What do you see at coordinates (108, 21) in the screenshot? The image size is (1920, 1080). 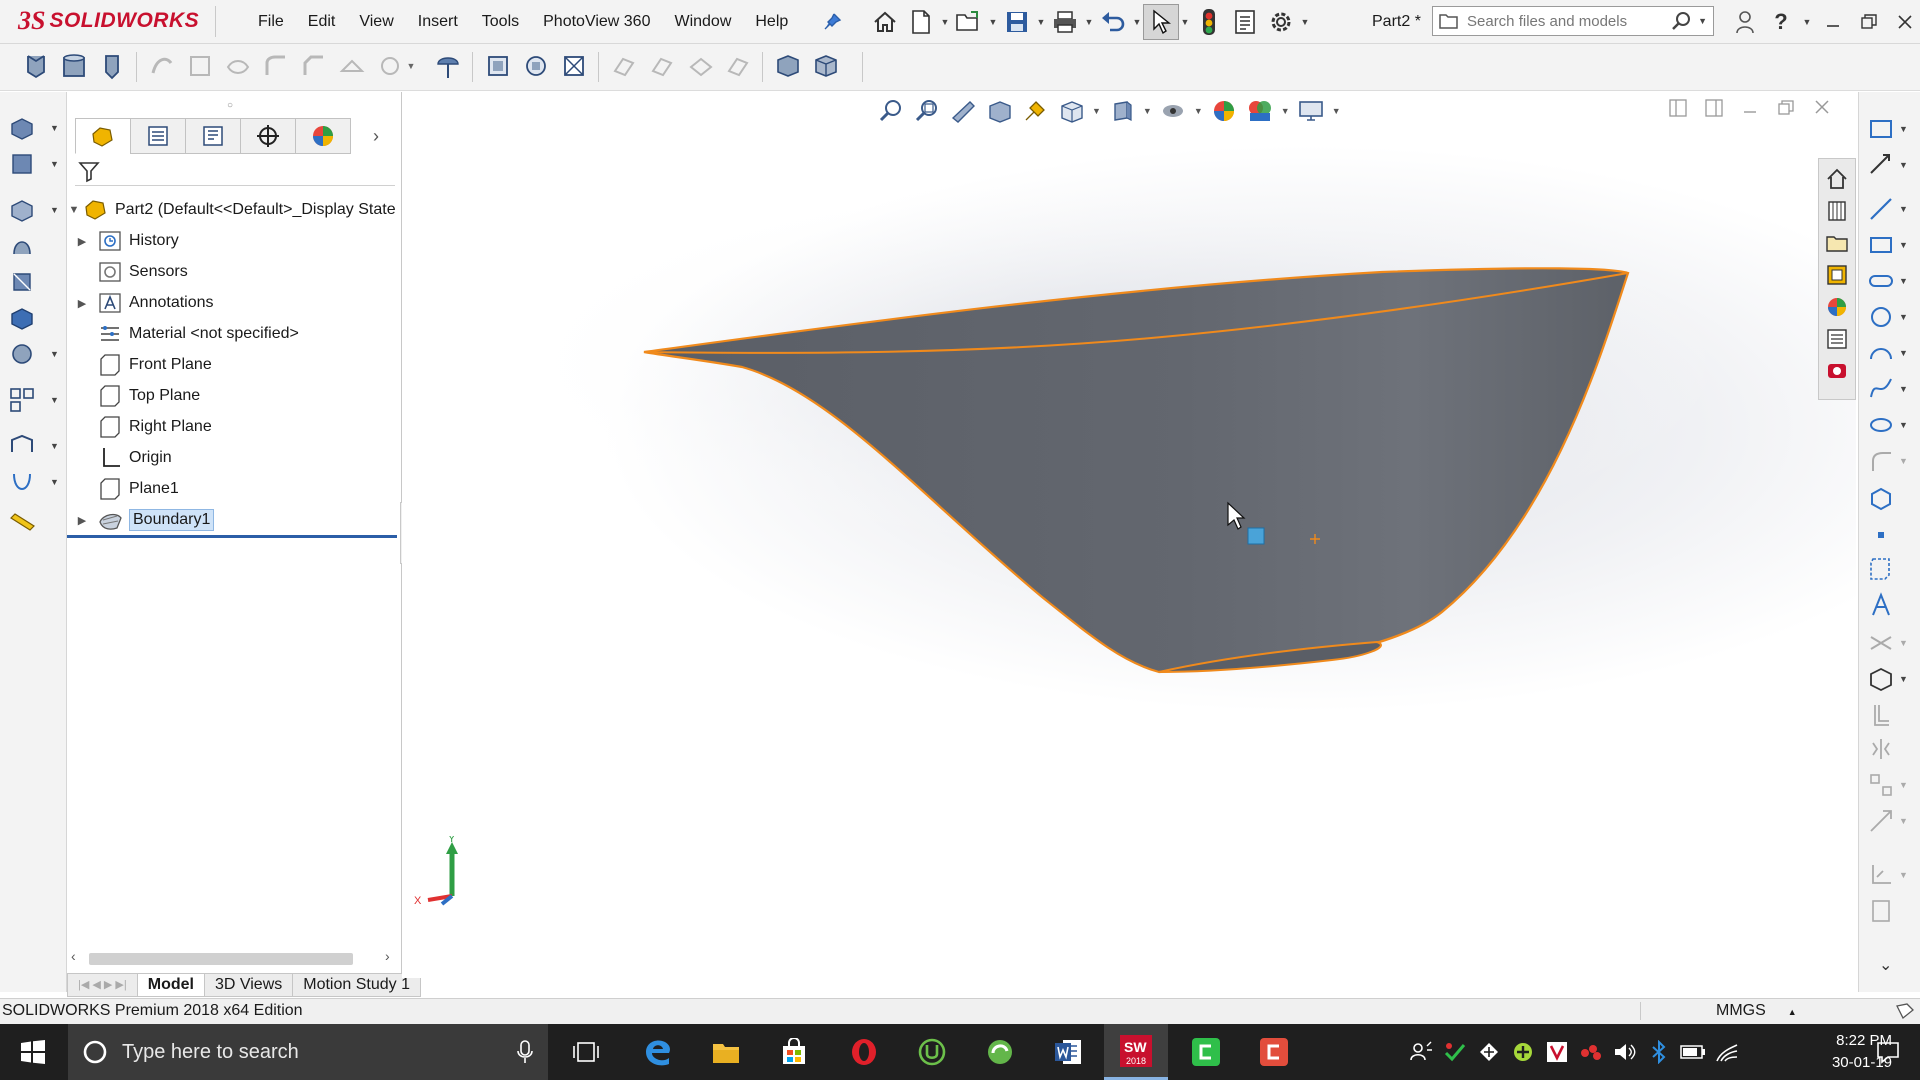 I see `solidworks-logo: 3S SOLIDWORKS` at bounding box center [108, 21].